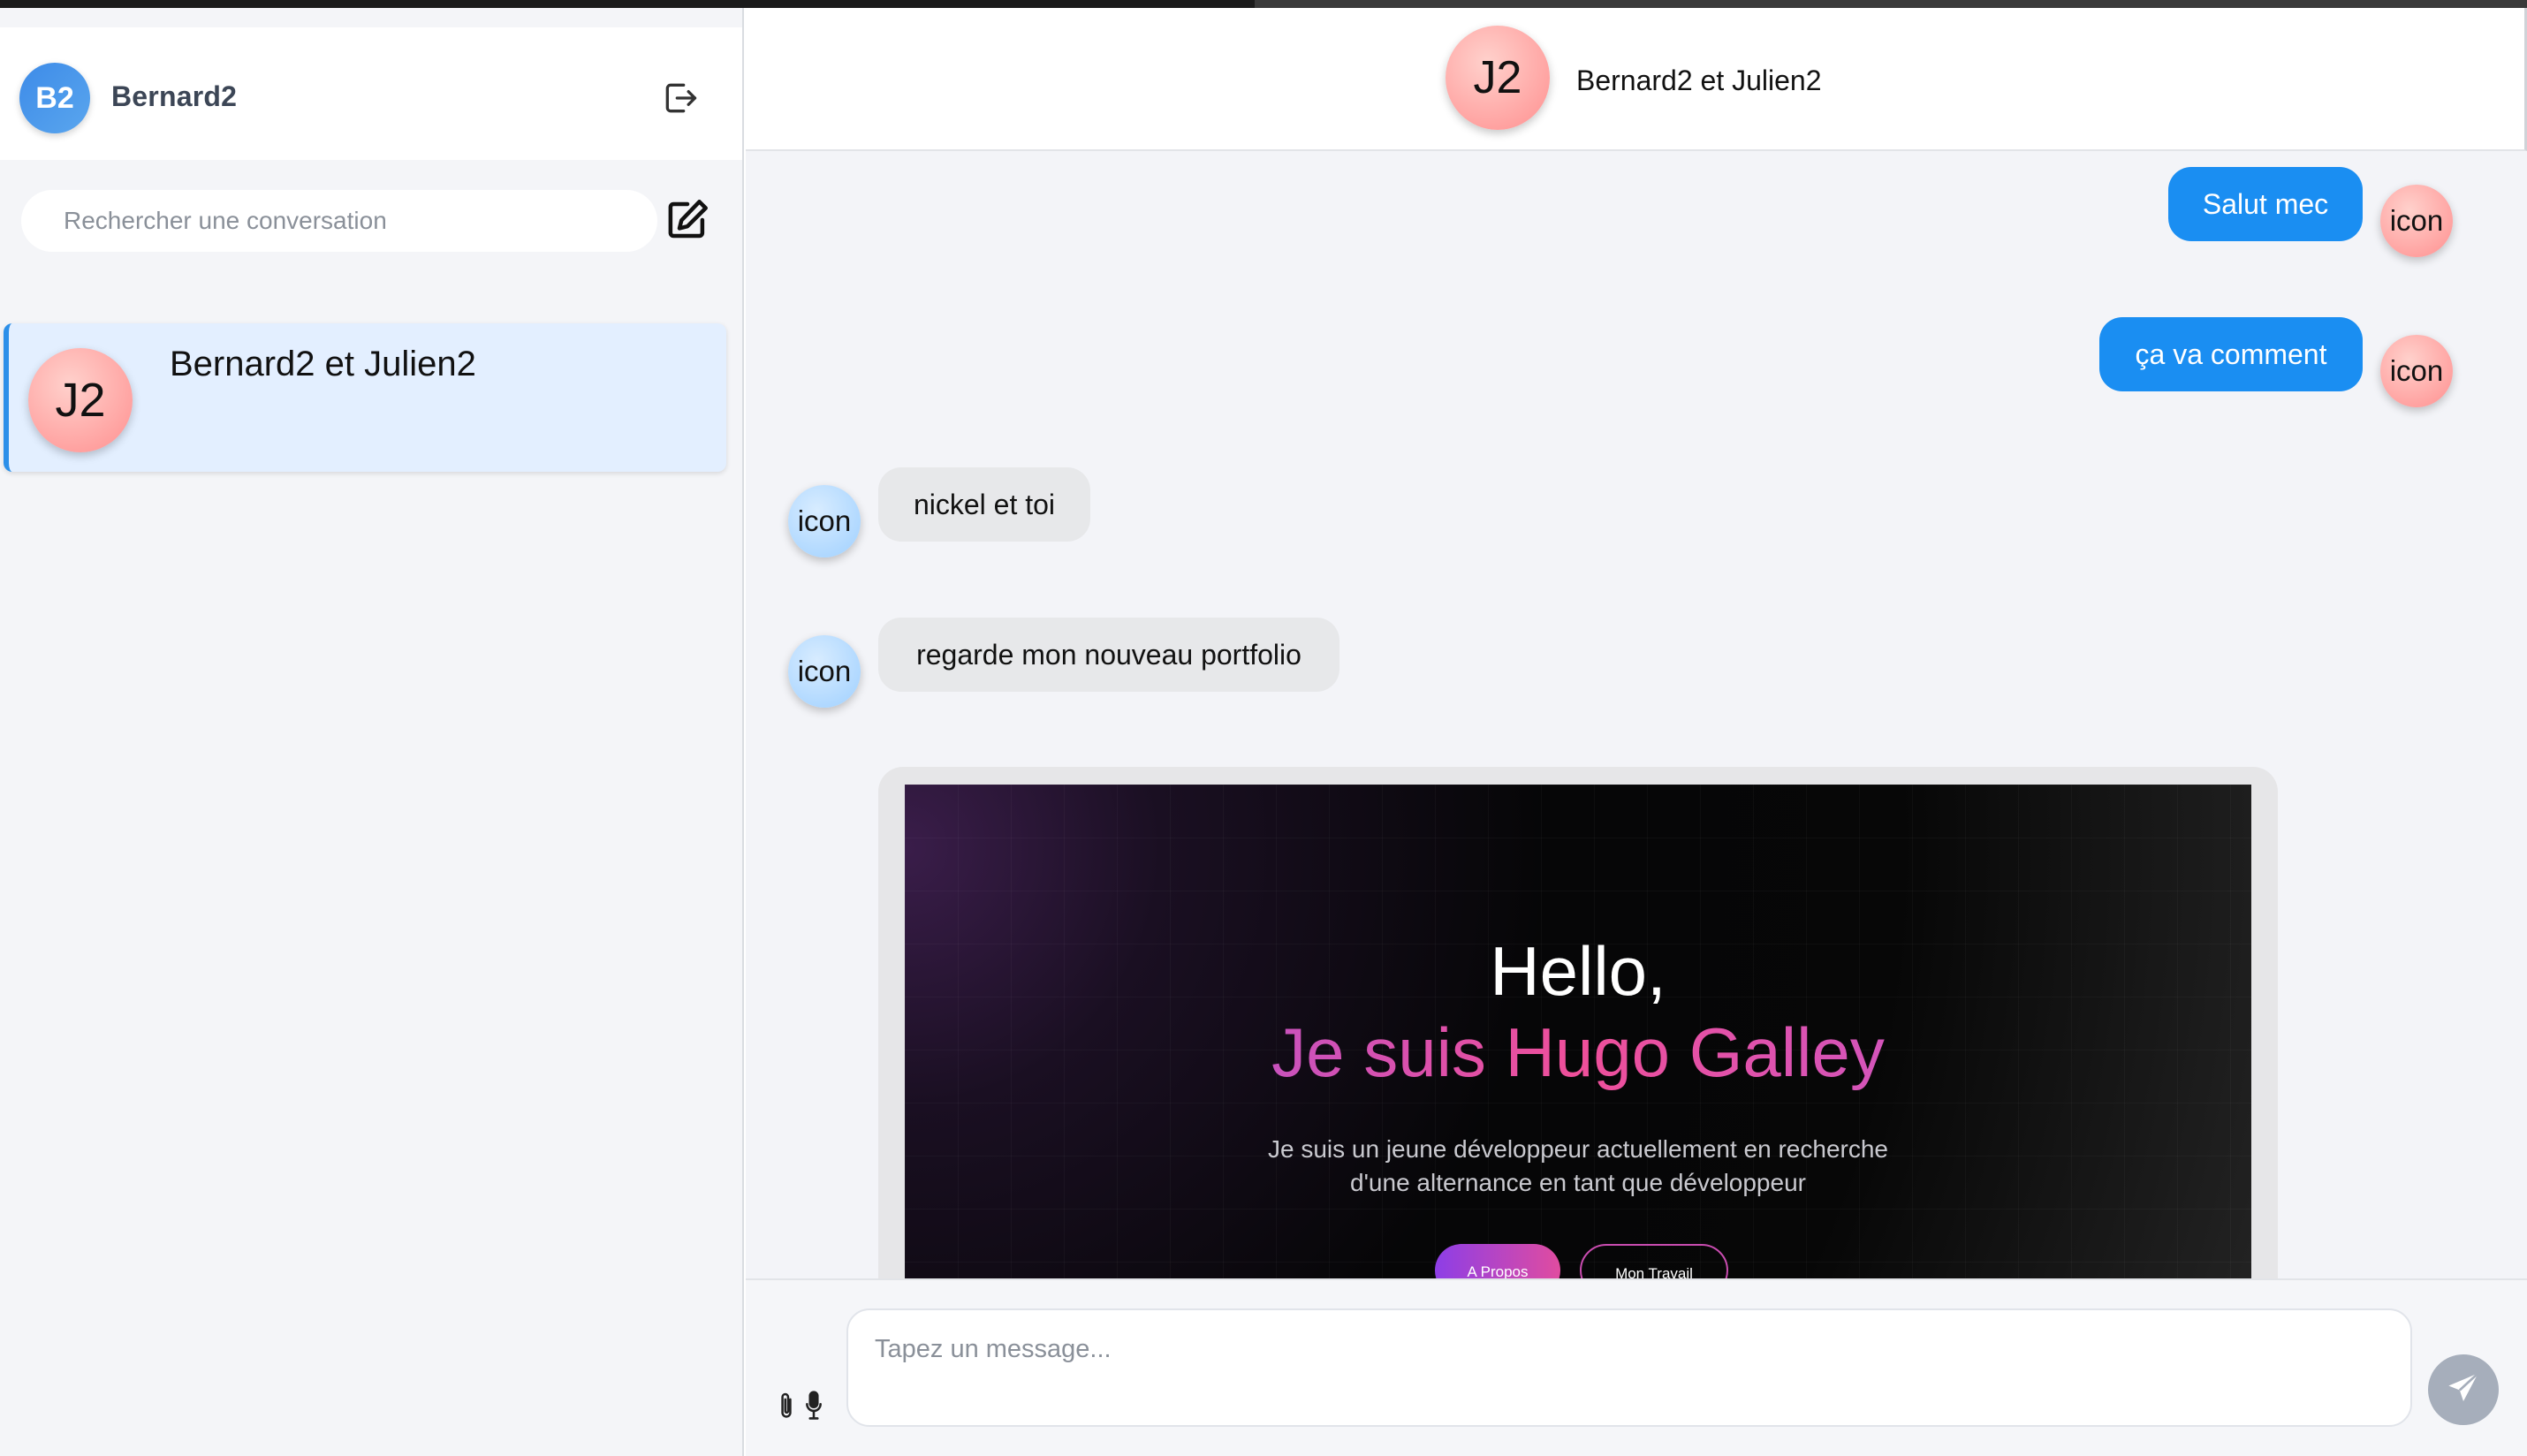  What do you see at coordinates (1498, 1261) in the screenshot?
I see `portfolio-about-button: A Propos` at bounding box center [1498, 1261].